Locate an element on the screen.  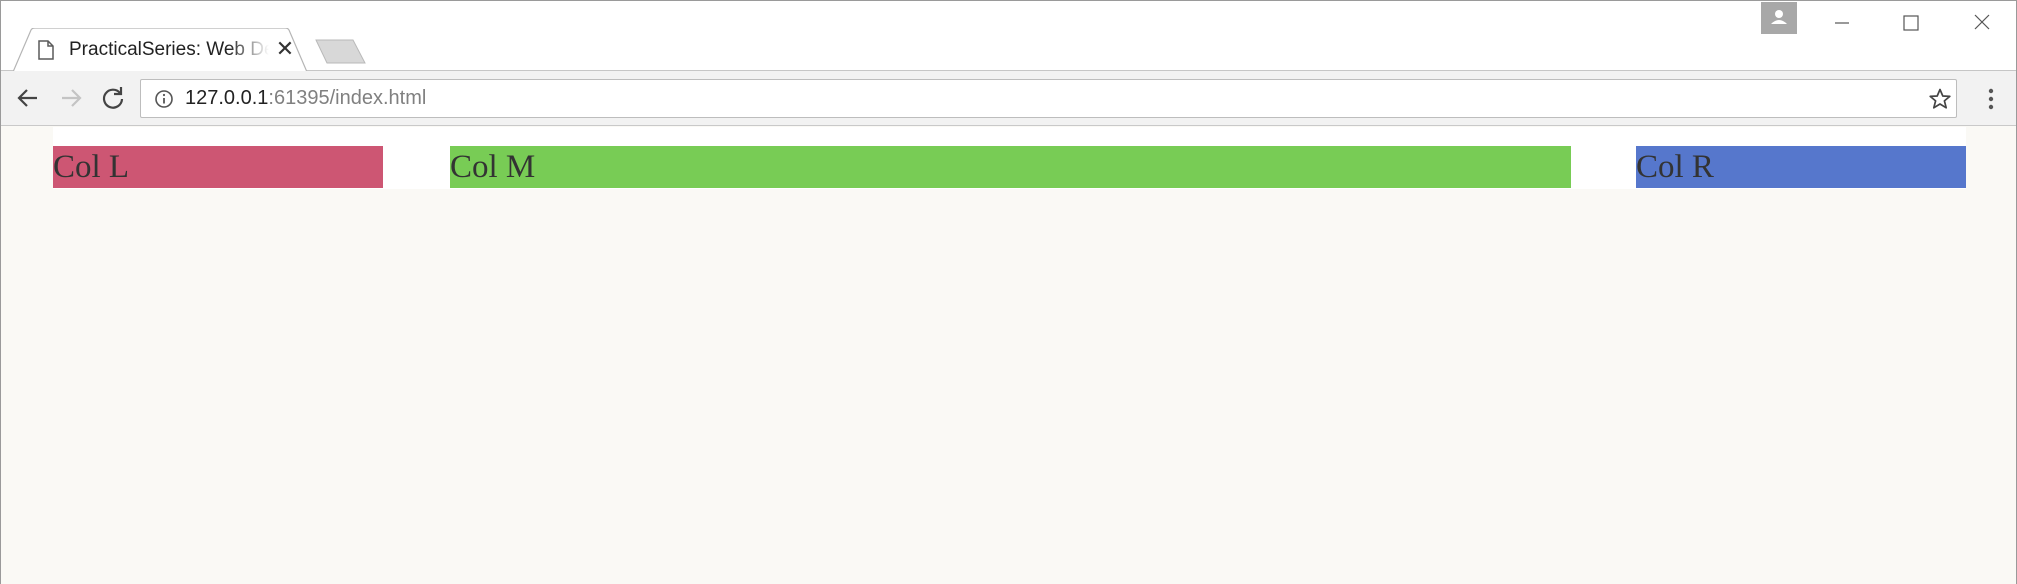
url-text: 127.0.0.1:61395/index.html is located at coordinates (305, 98).